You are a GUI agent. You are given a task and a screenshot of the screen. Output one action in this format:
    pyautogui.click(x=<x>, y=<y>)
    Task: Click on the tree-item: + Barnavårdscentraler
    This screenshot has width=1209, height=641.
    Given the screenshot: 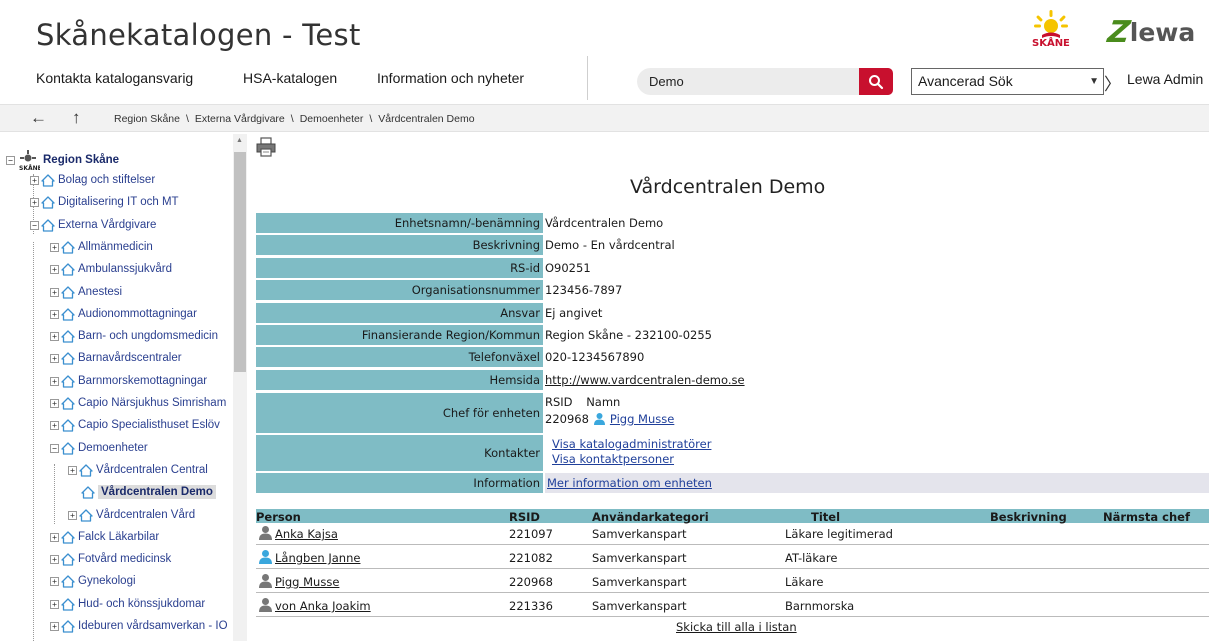 What is the action you would take?
    pyautogui.click(x=116, y=358)
    